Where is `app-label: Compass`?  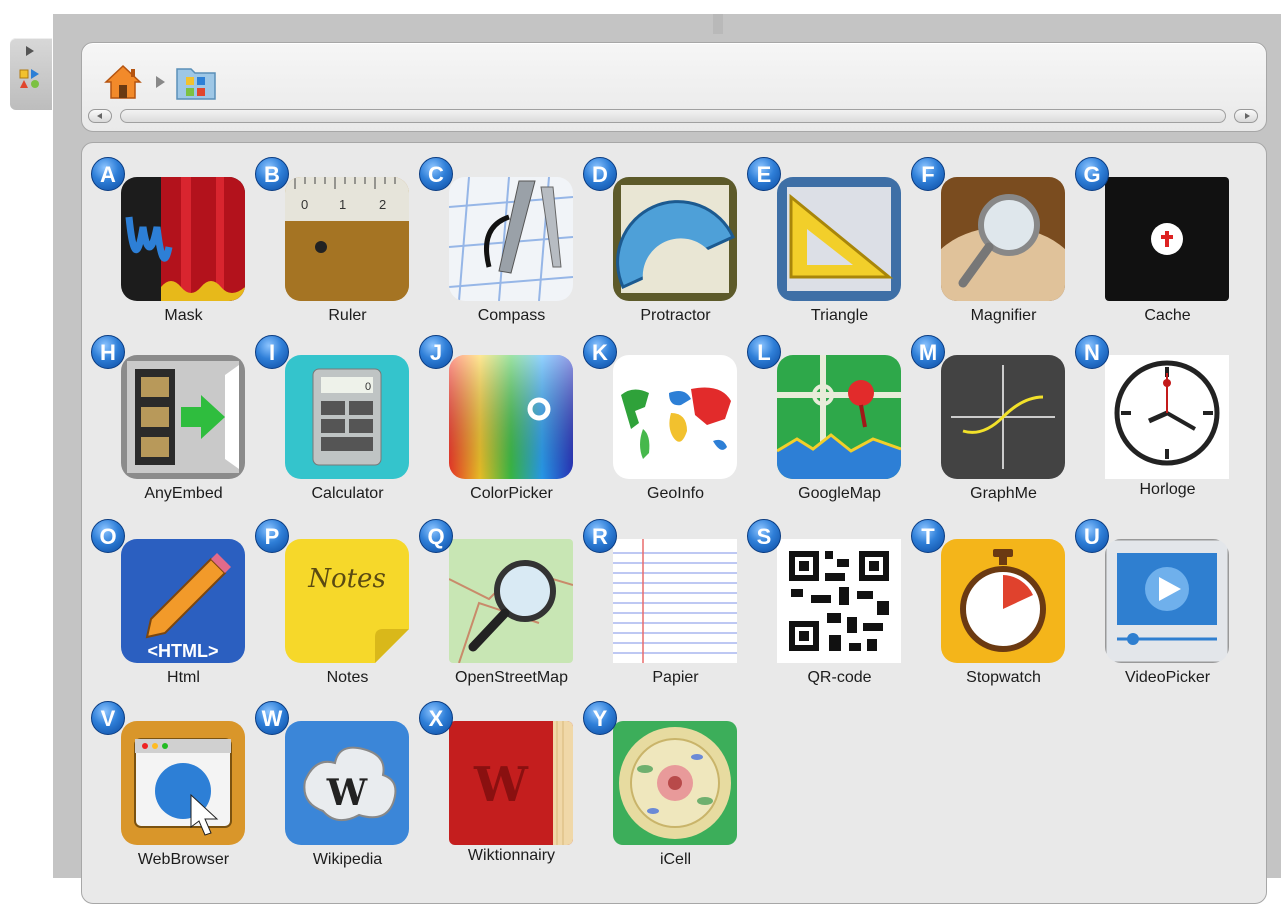 app-label: Compass is located at coordinates (511, 315).